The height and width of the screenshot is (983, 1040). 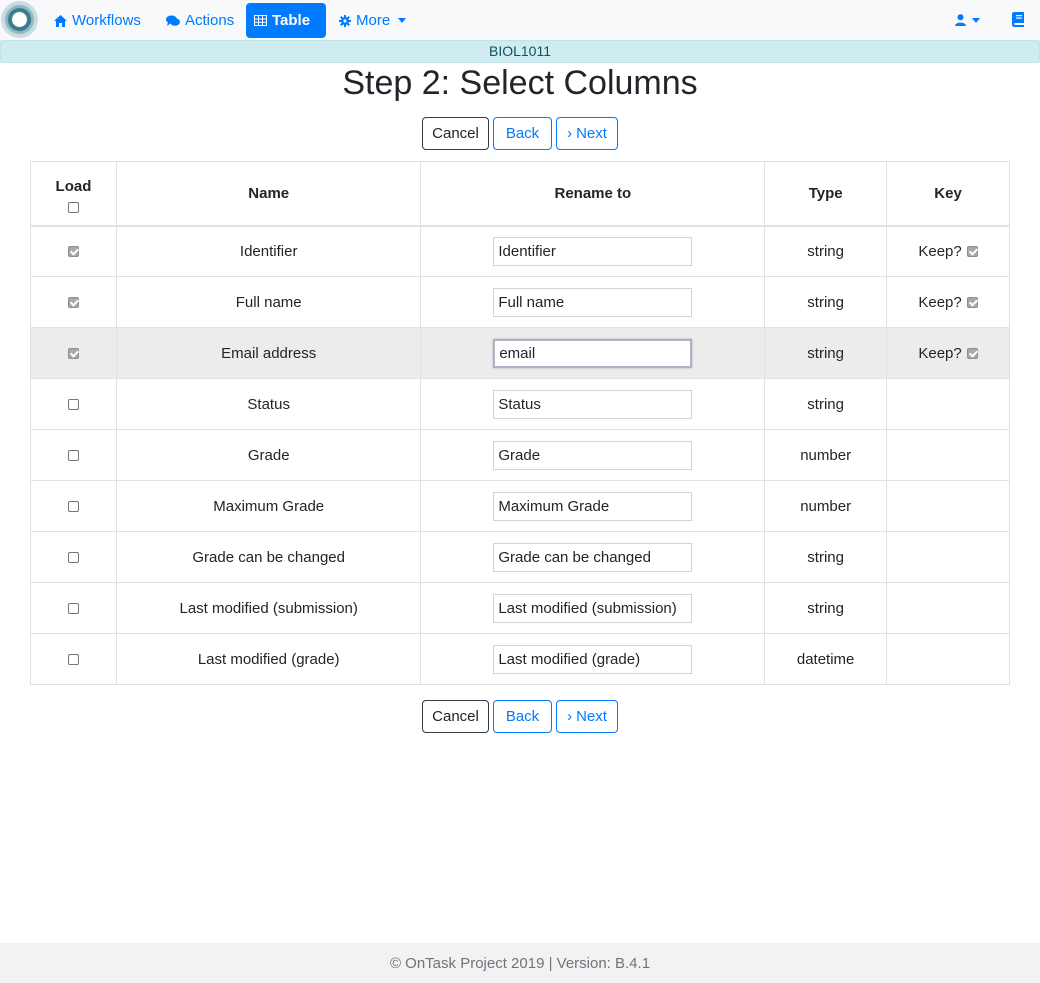 I want to click on nav-workflows: Workflows, so click(x=97, y=20).